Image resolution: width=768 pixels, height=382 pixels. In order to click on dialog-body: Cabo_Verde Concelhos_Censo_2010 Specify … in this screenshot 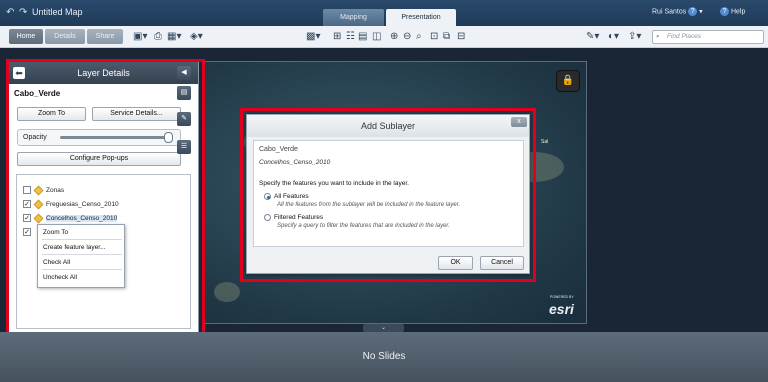, I will do `click(388, 193)`.